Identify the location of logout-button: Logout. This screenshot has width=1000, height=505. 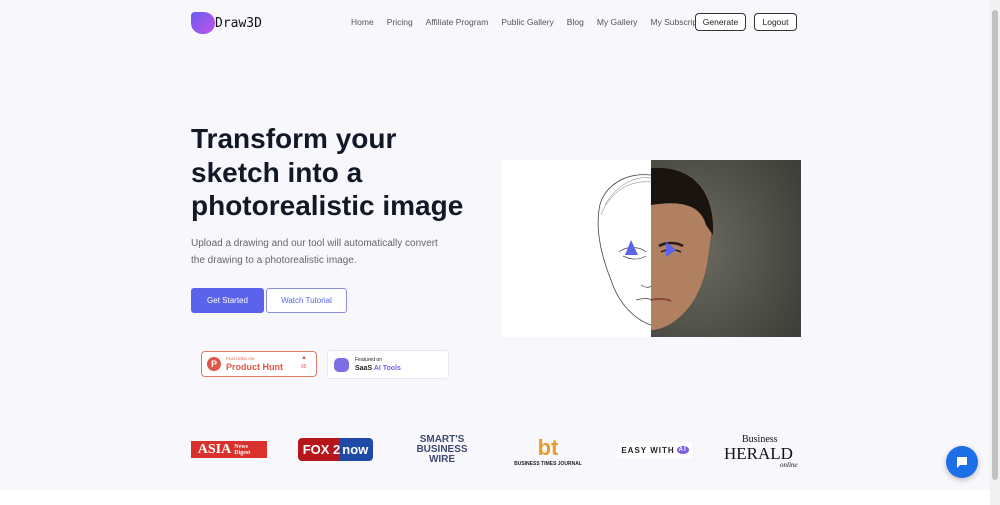
(775, 22).